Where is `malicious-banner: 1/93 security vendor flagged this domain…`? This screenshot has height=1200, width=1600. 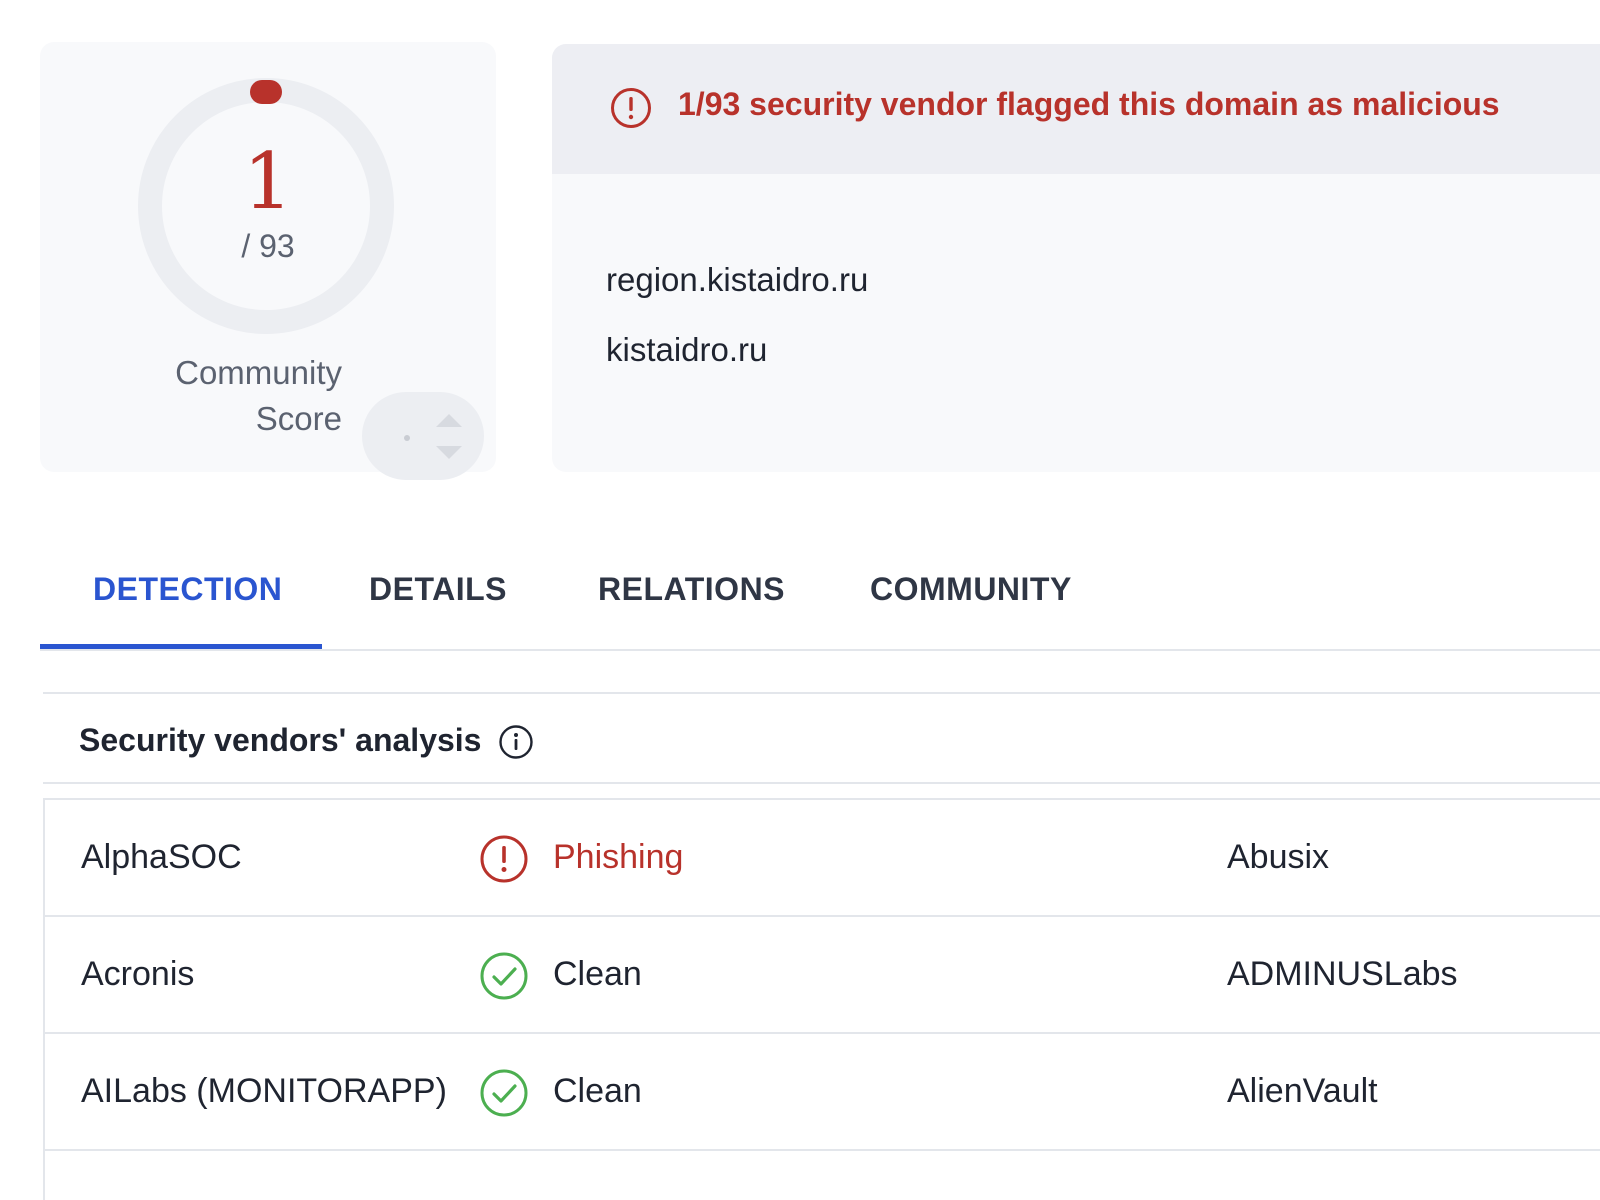
malicious-banner: 1/93 security vendor flagged this domain… is located at coordinates (1076, 109).